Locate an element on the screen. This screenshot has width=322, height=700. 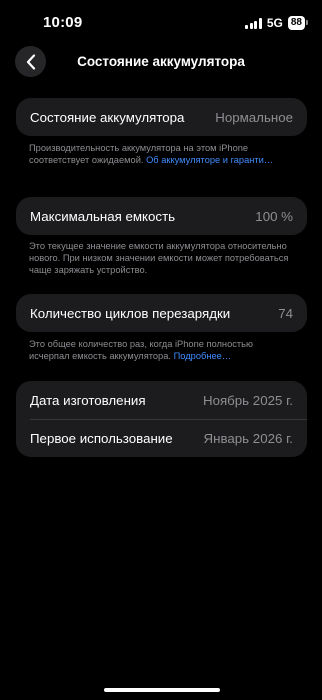
charge-cycles-card: Количество циклов перезарядки 74 is located at coordinates (161, 313).